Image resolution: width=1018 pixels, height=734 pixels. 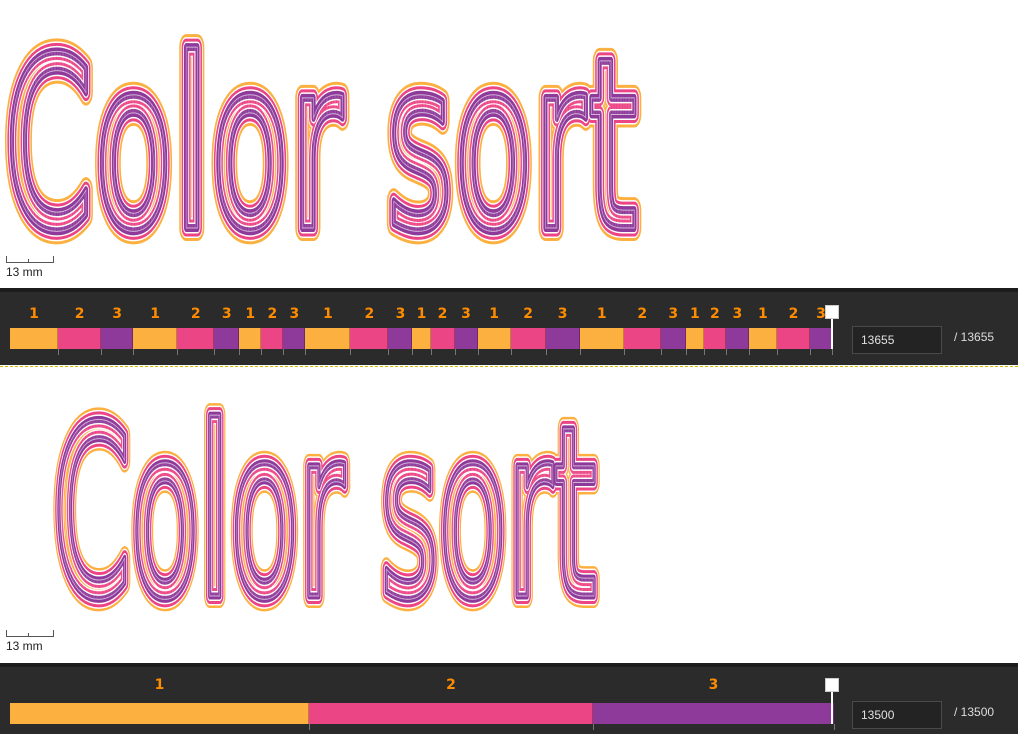 I want to click on top-stitch-total: / 13655, so click(x=974, y=337).